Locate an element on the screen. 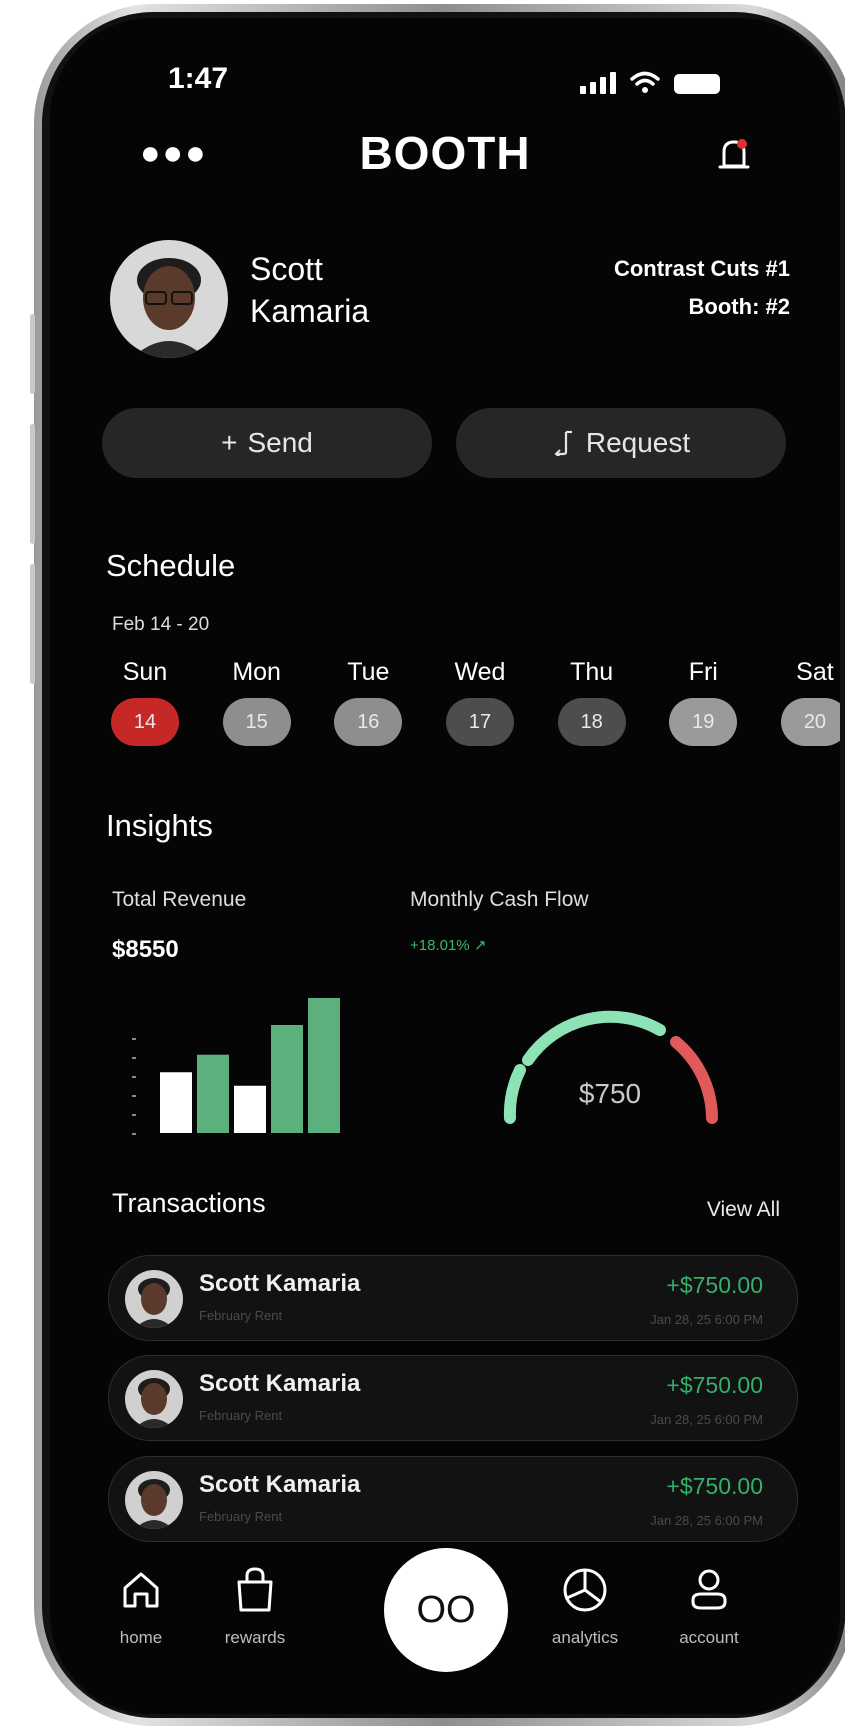  day-name: Tue is located at coordinates (368, 672).